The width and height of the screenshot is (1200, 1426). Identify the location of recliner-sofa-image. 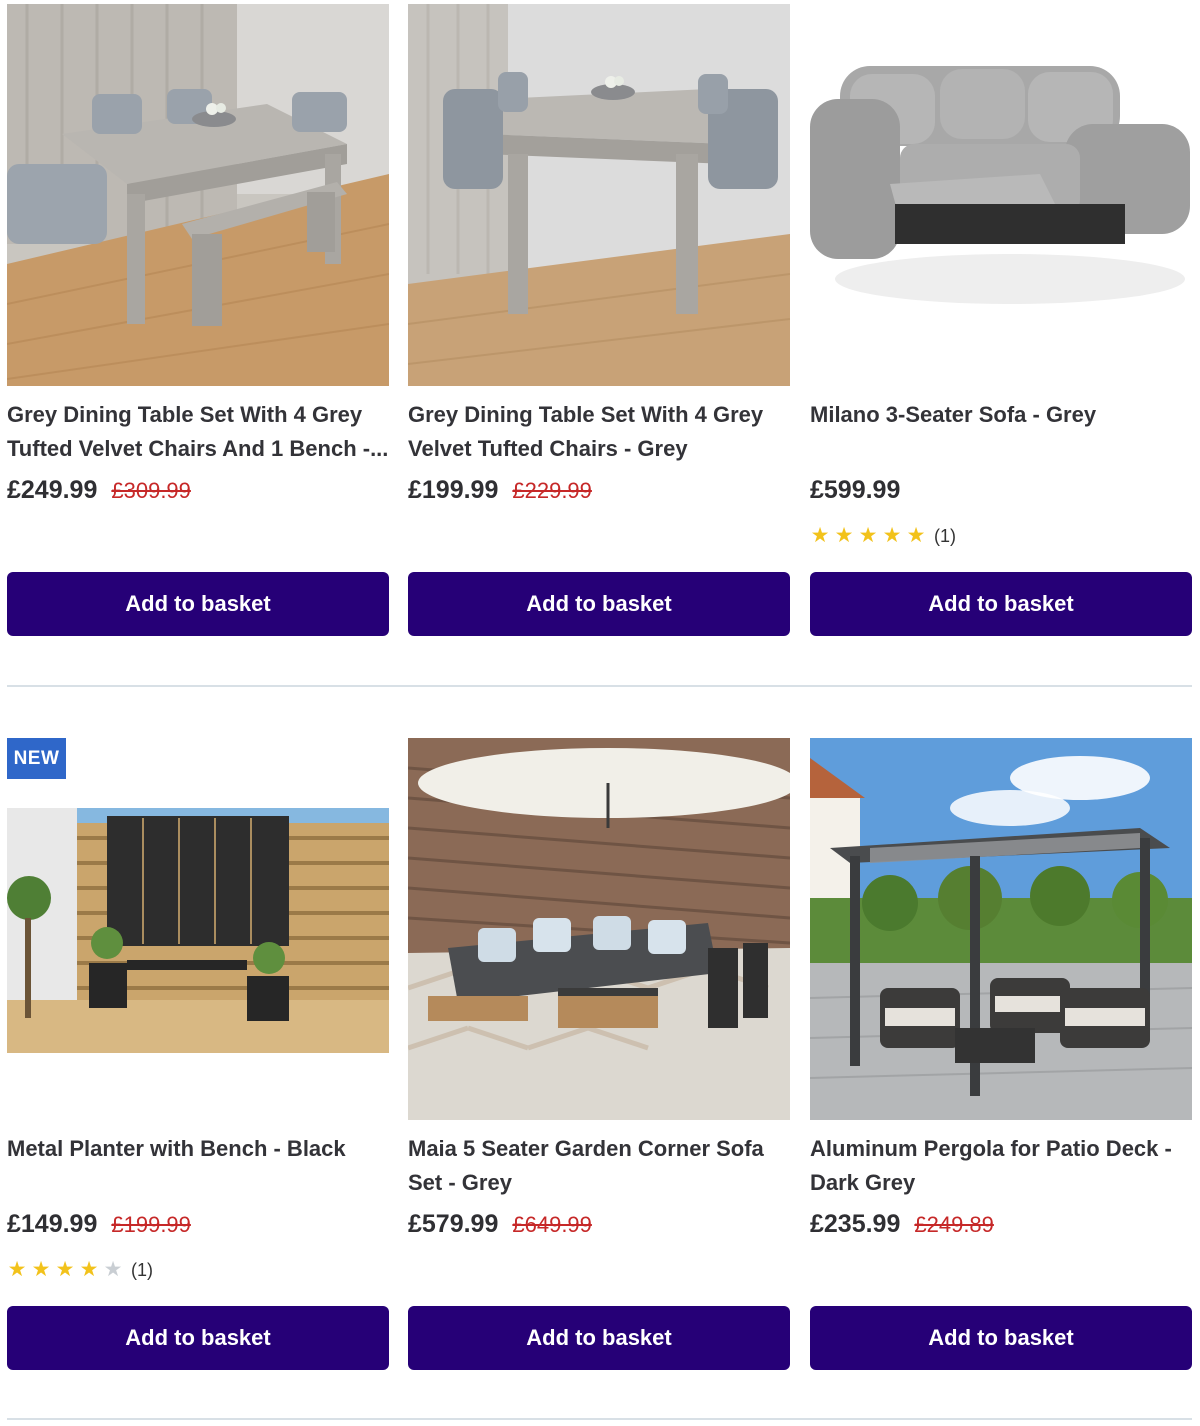
(1001, 195).